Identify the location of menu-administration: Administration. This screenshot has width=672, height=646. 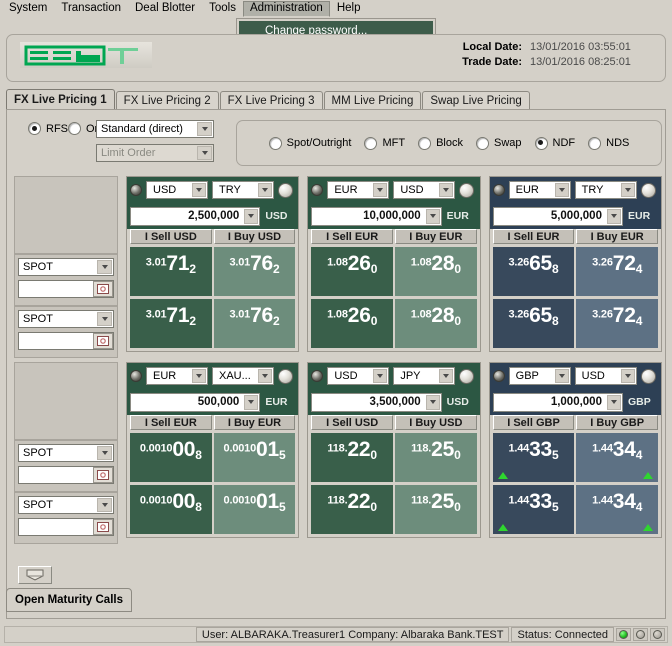
(286, 8).